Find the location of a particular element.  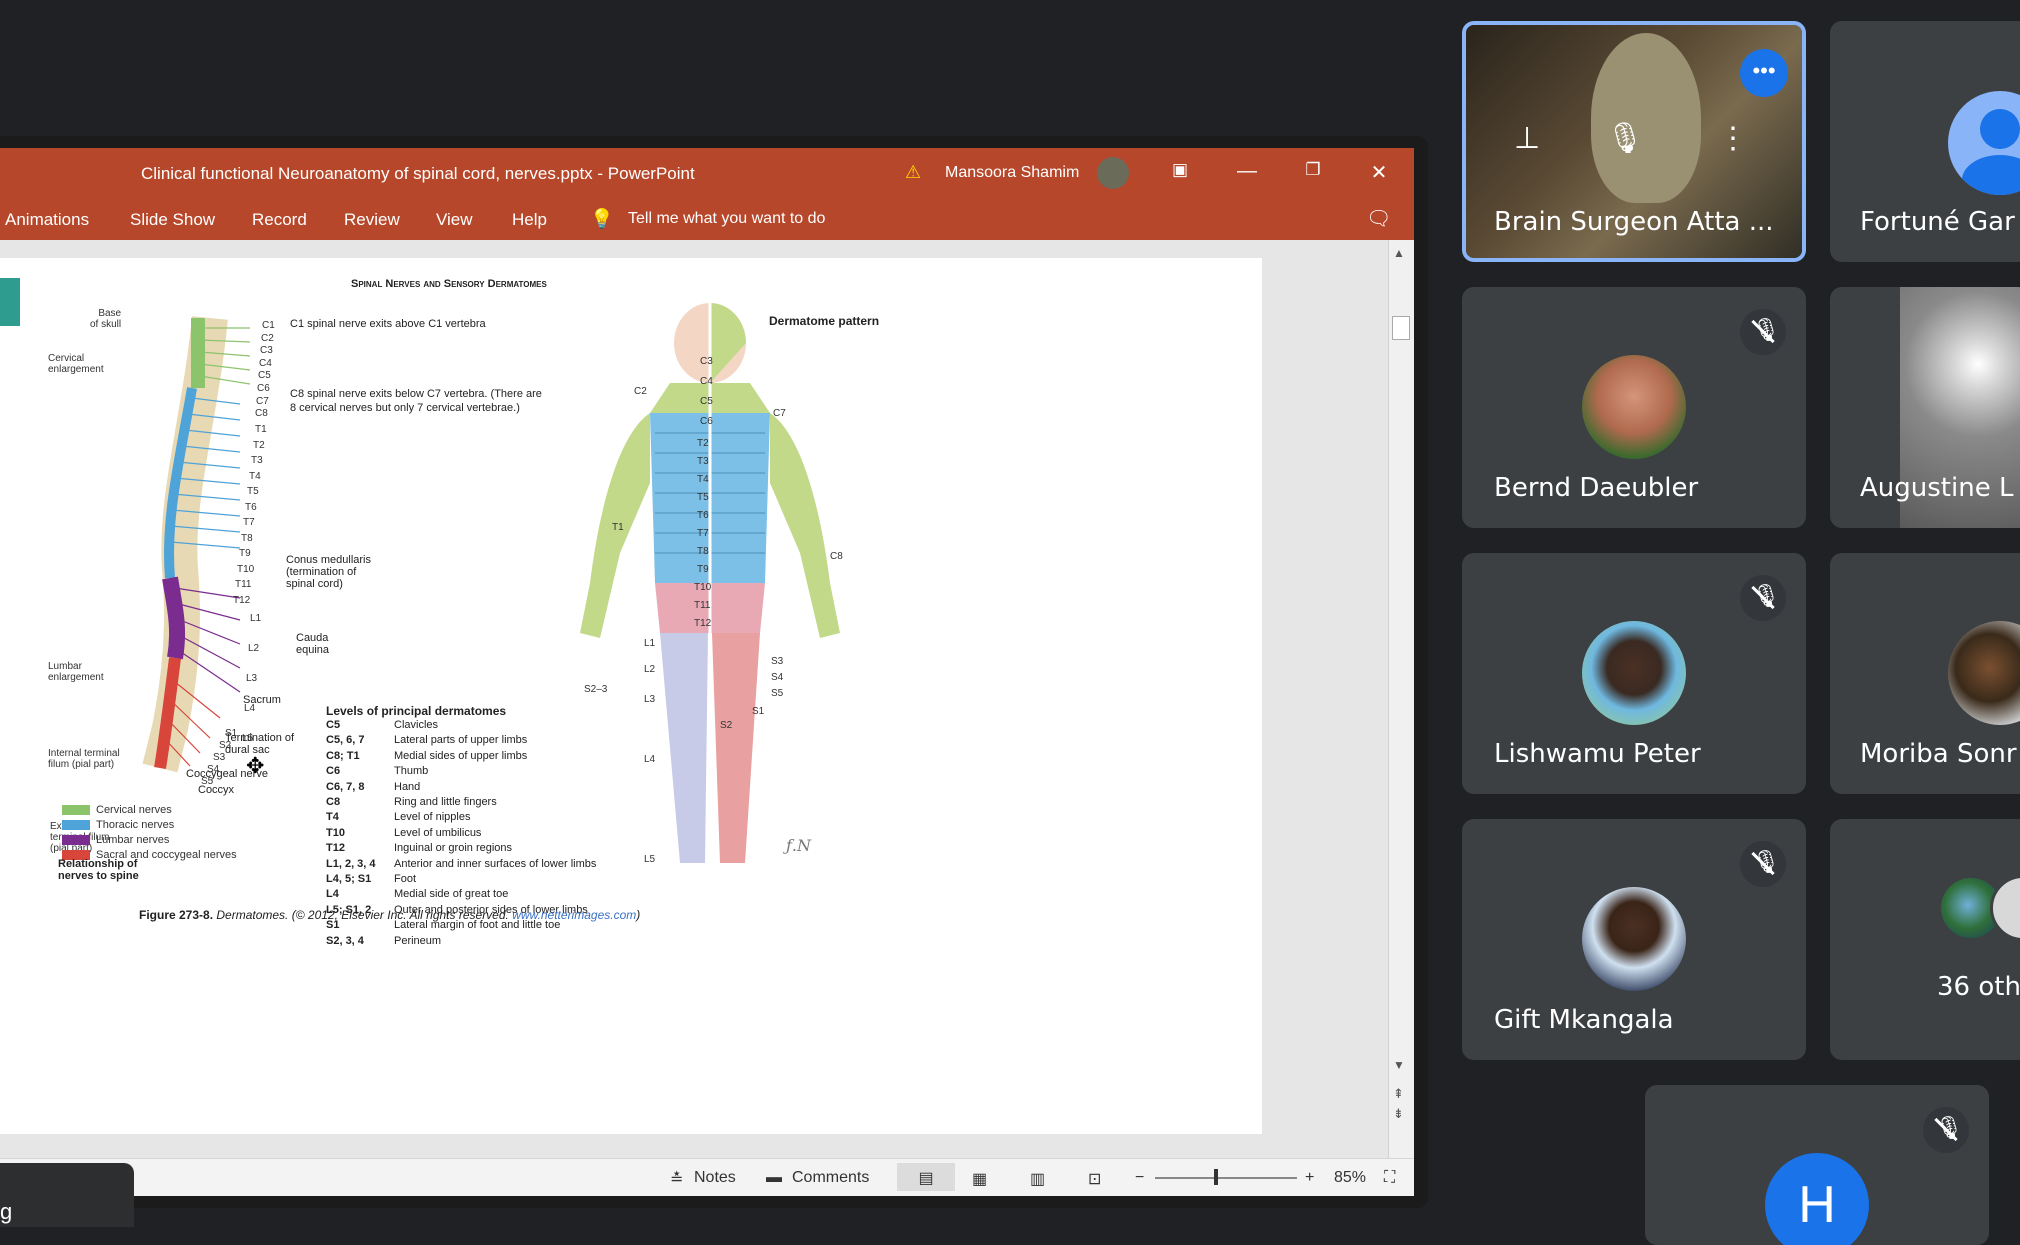

default-avatar-icon is located at coordinates (1984, 143).